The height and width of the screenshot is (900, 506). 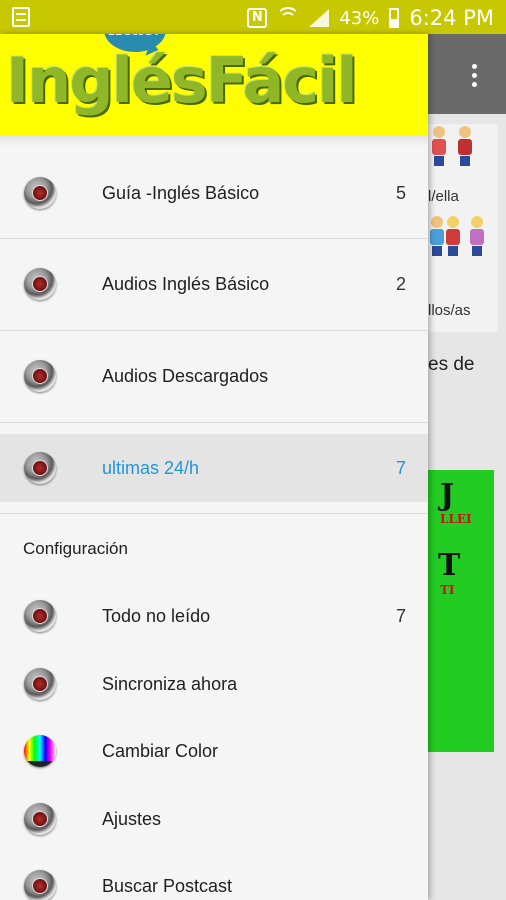 What do you see at coordinates (288, 17) in the screenshot?
I see `wifi-icon` at bounding box center [288, 17].